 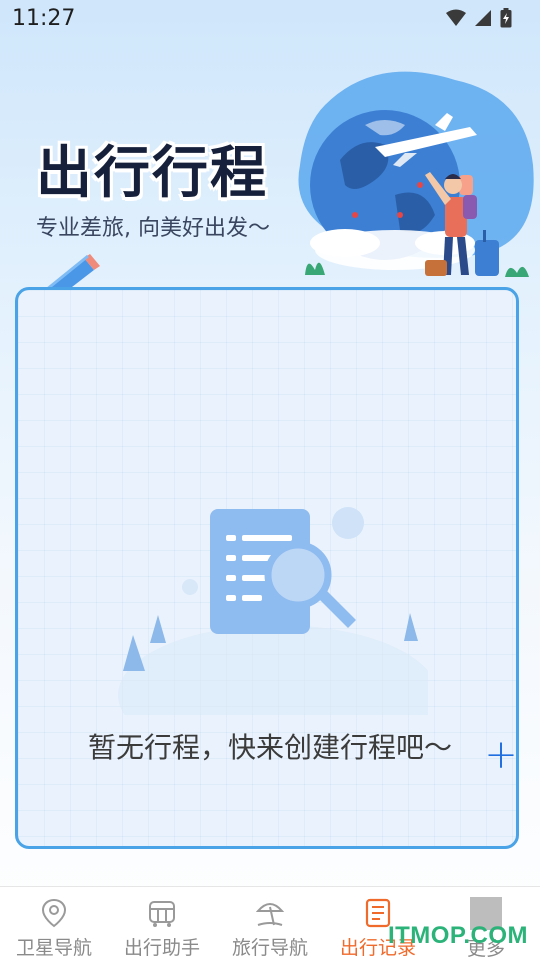 What do you see at coordinates (483, 18) in the screenshot?
I see `signal-icon` at bounding box center [483, 18].